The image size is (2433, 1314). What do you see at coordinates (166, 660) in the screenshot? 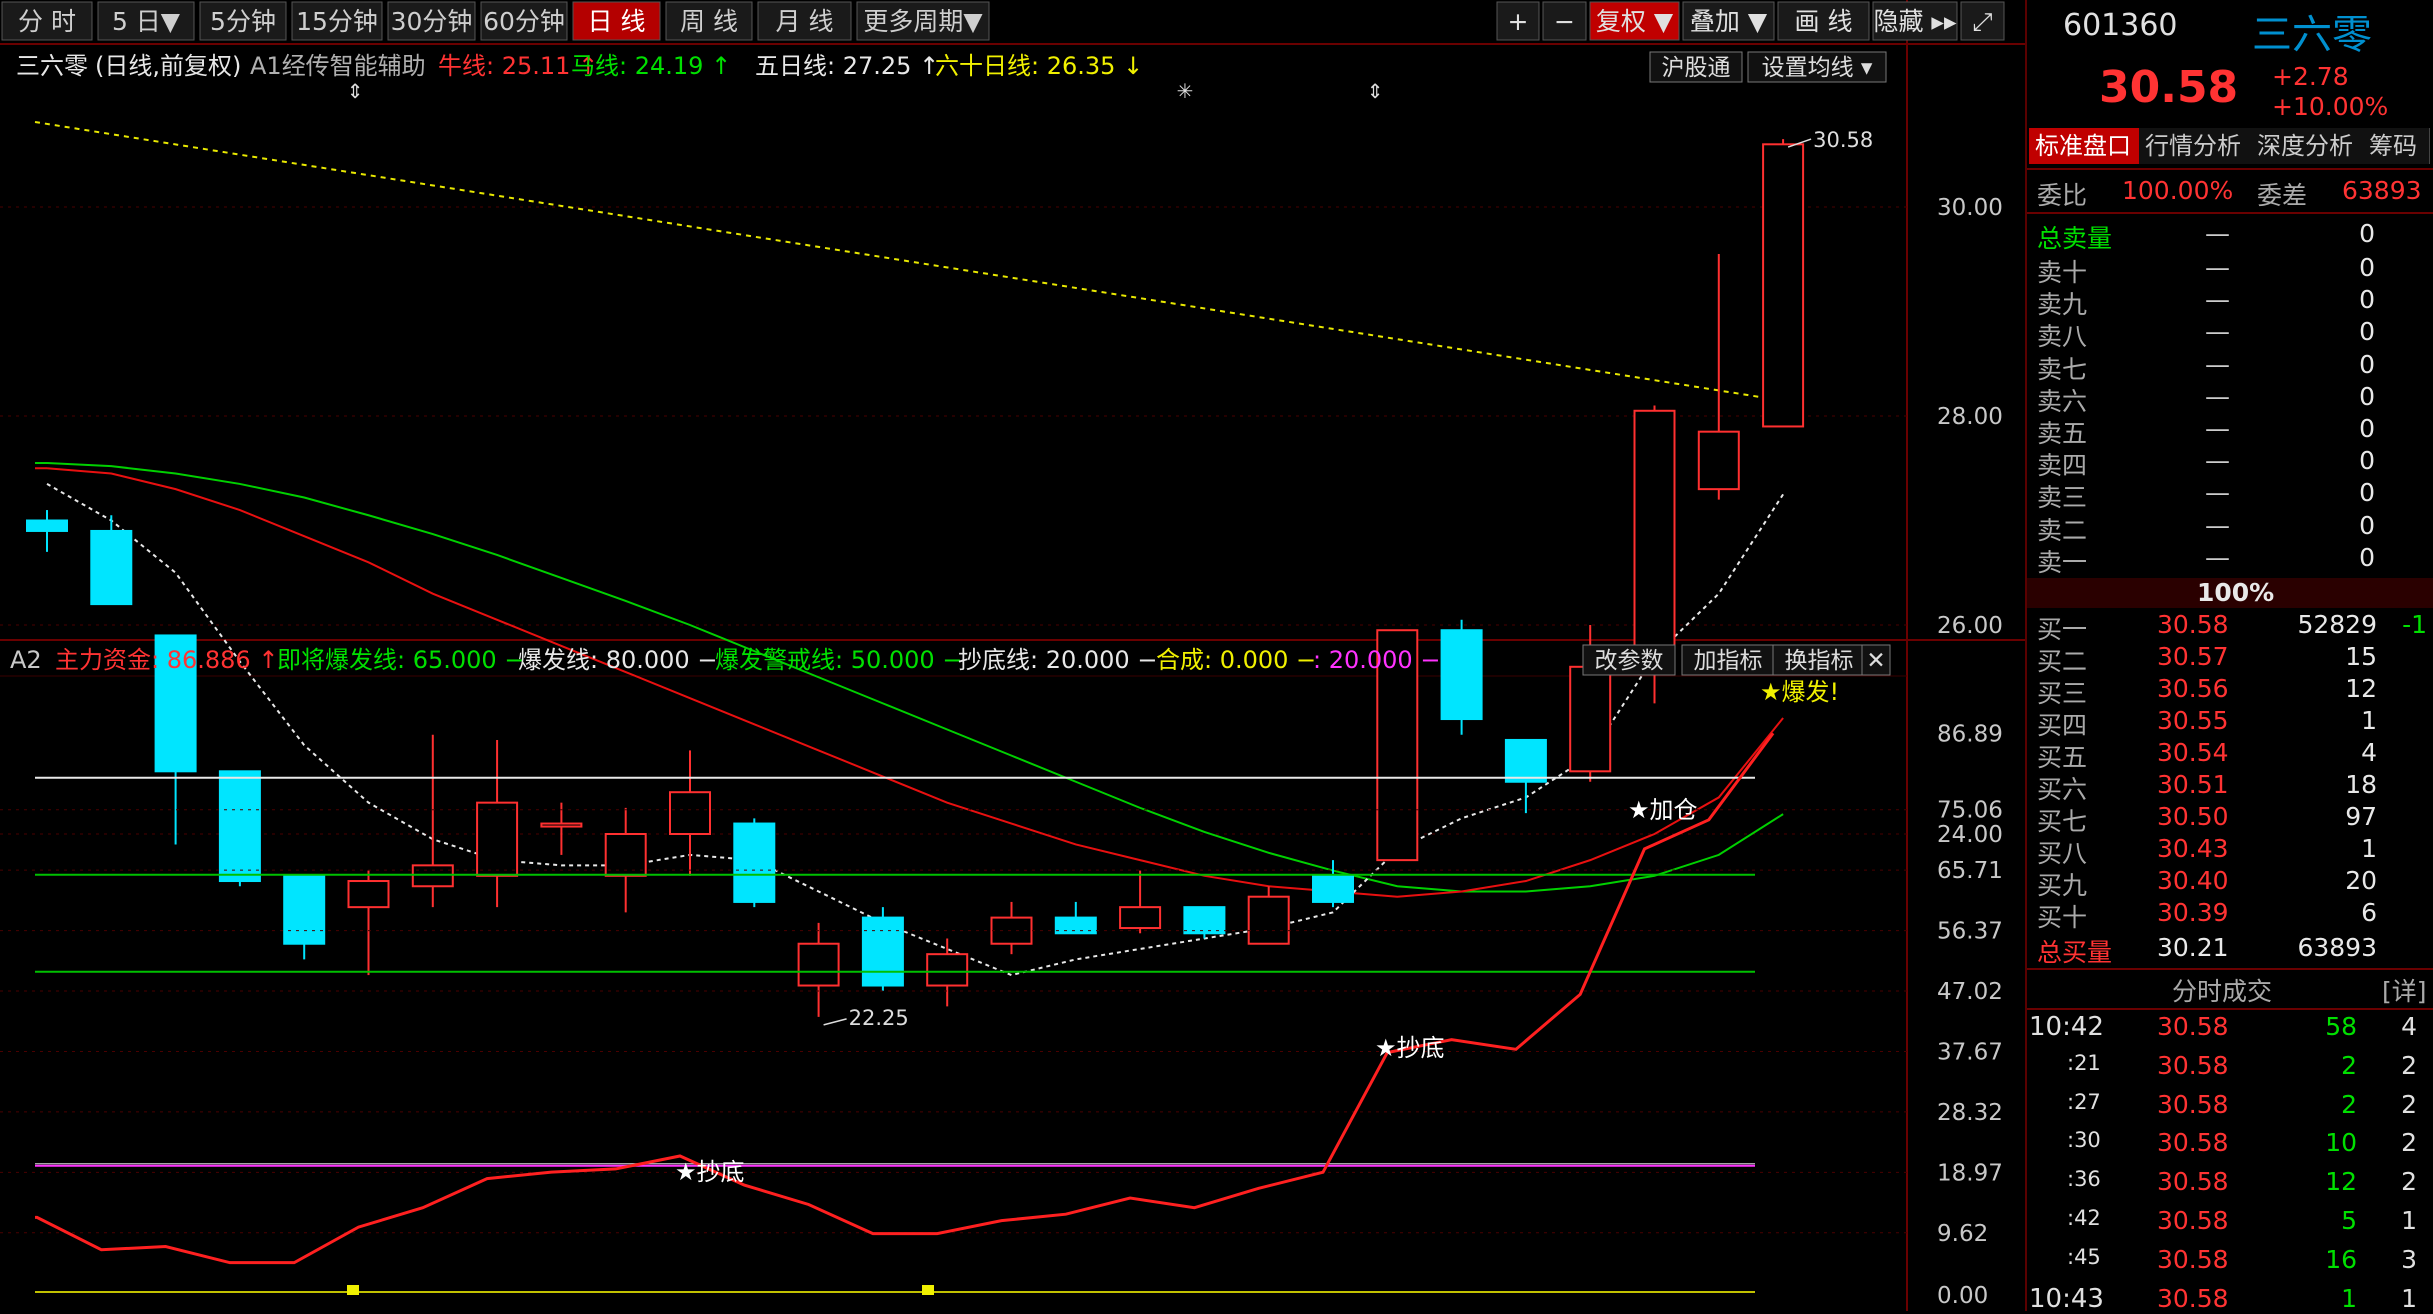
I see `indicator-label-0: 主力资金: 86.886 ↑` at bounding box center [166, 660].